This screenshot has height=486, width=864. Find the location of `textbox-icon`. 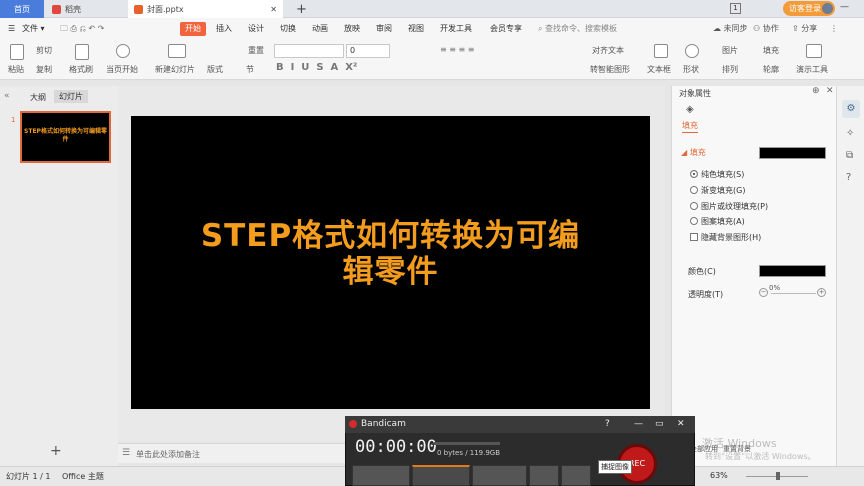

textbox-icon is located at coordinates (661, 51).